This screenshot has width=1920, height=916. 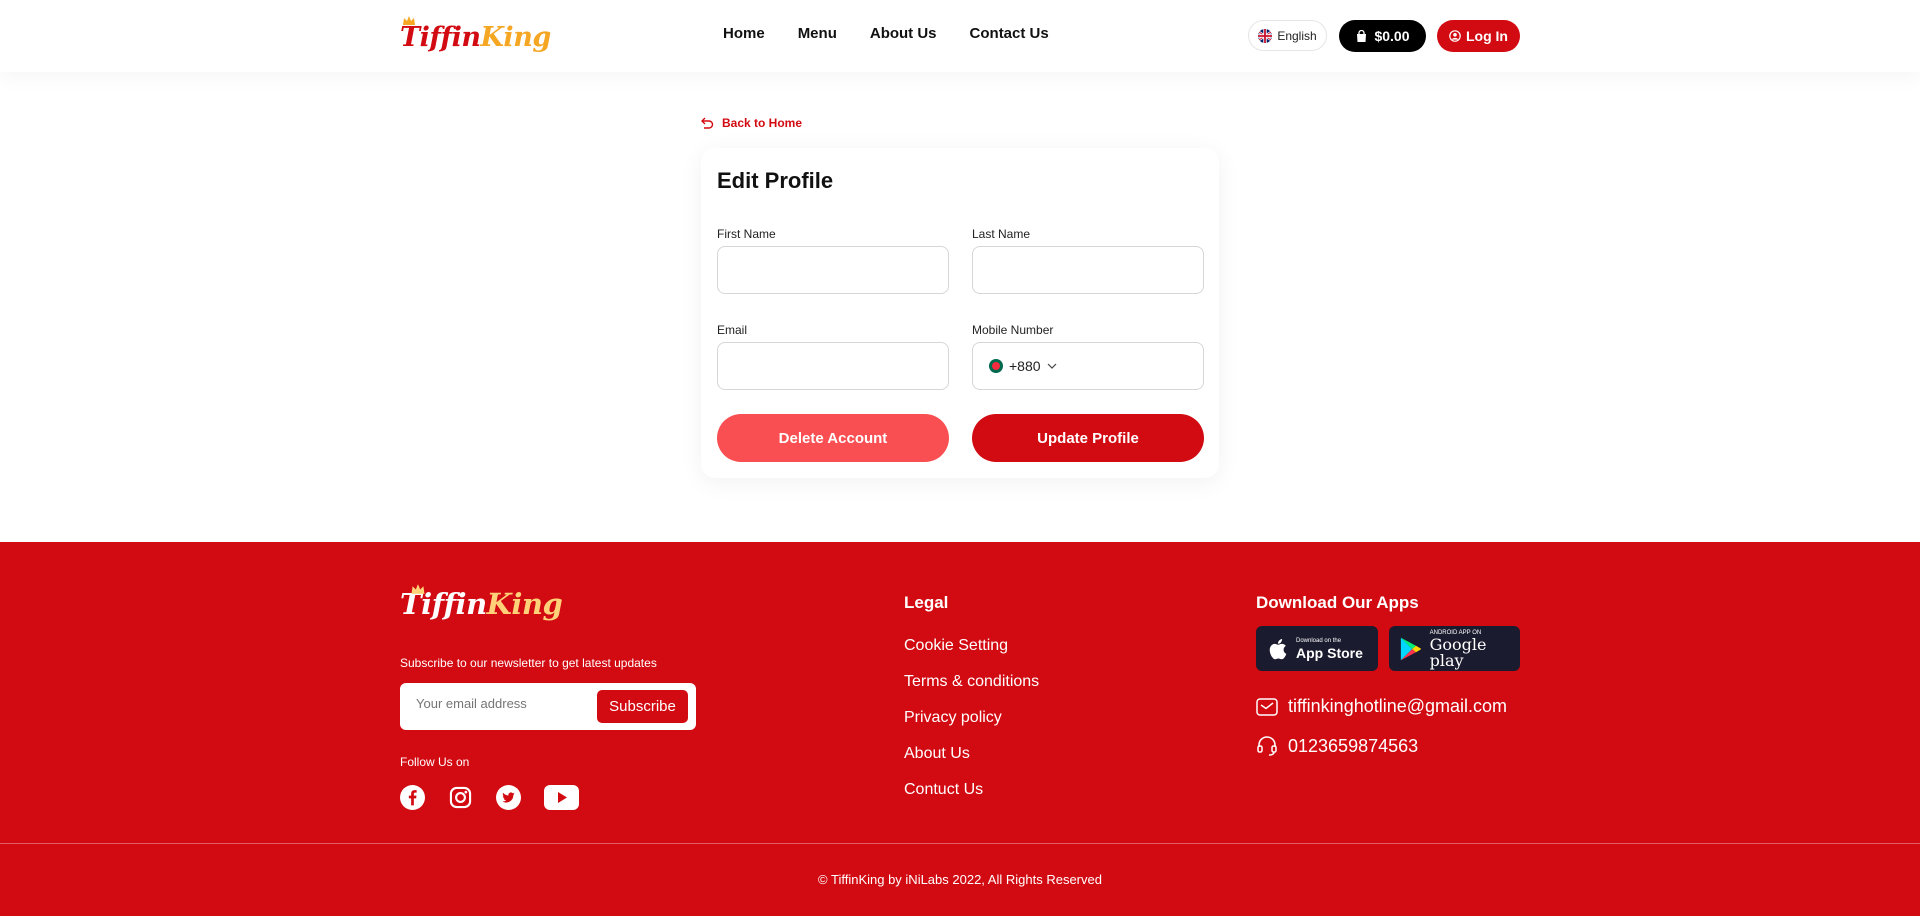 I want to click on google-play-big-text: Google play, so click(x=1458, y=652).